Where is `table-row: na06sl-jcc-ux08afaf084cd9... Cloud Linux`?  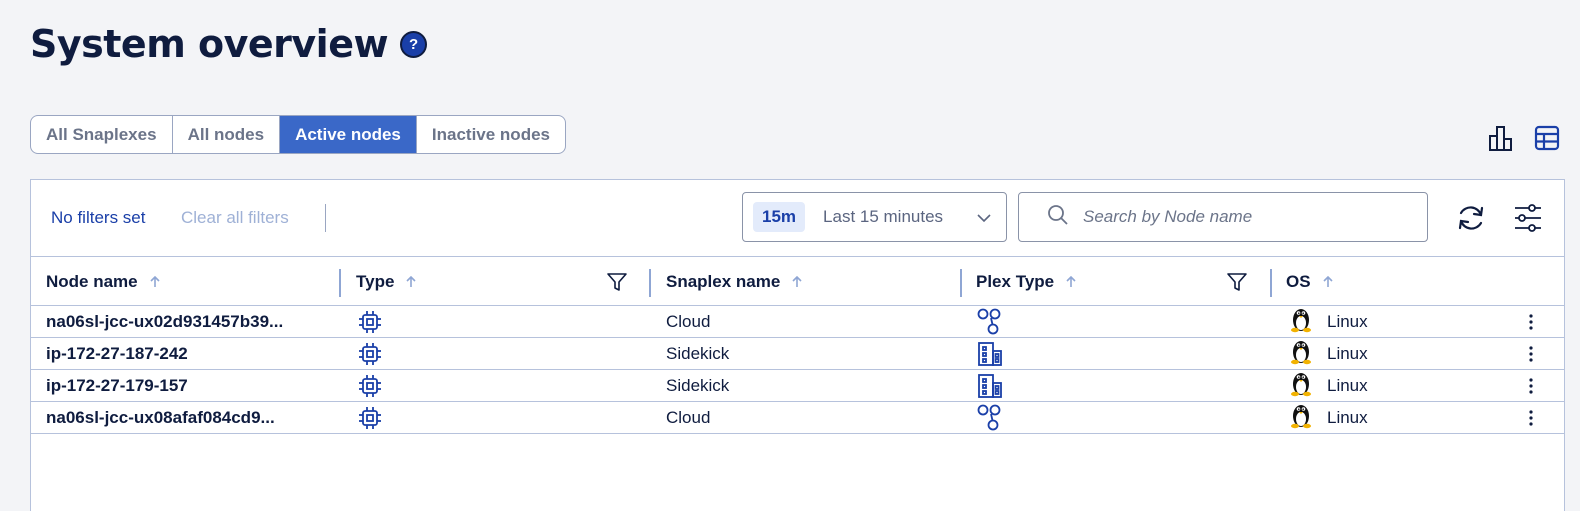 table-row: na06sl-jcc-ux08afaf084cd9... Cloud Linux is located at coordinates (797, 418).